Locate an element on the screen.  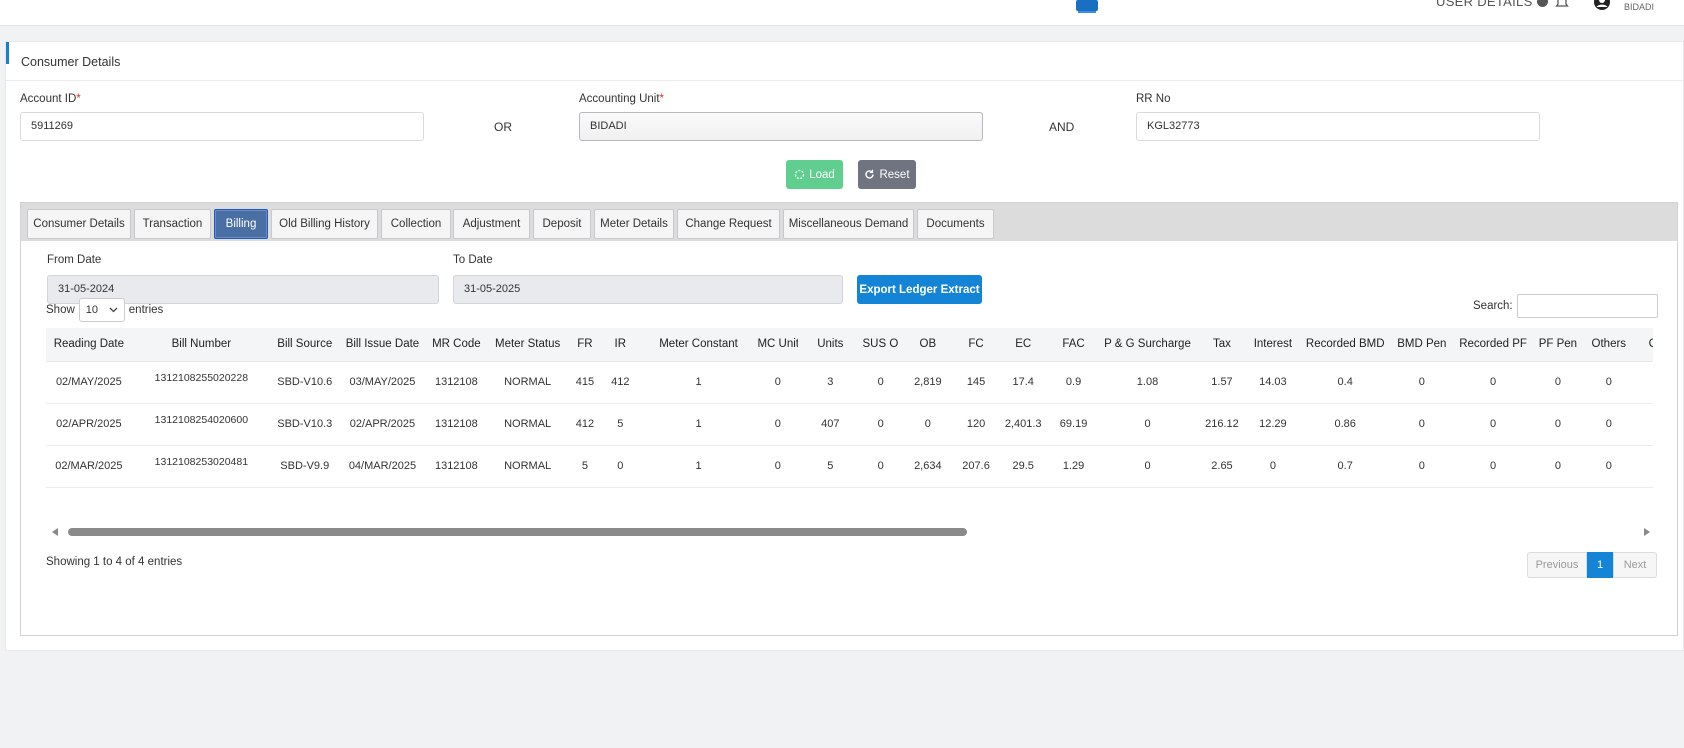
scrollbar-thumb is located at coordinates (517, 532).